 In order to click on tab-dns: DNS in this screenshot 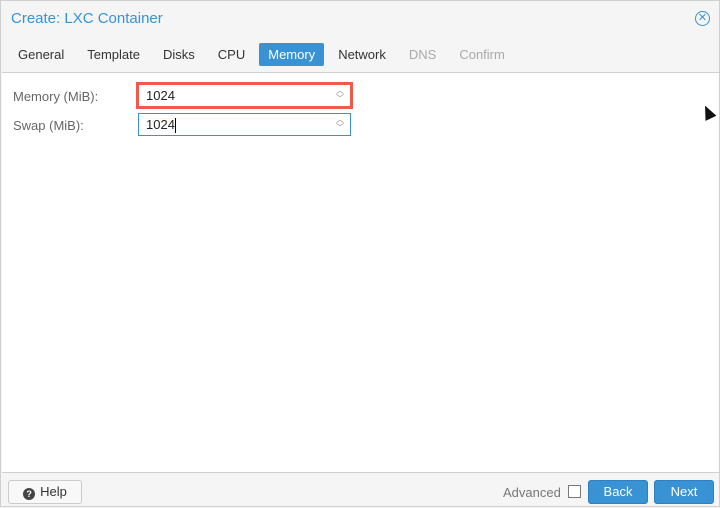, I will do `click(422, 54)`.